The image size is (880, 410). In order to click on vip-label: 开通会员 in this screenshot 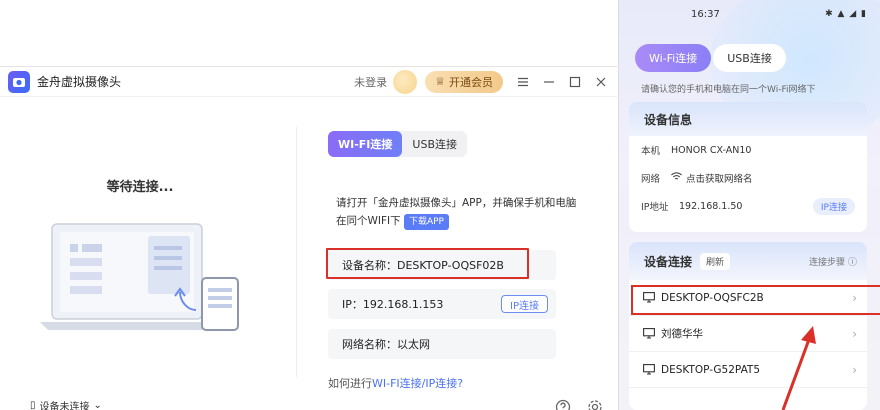, I will do `click(471, 82)`.